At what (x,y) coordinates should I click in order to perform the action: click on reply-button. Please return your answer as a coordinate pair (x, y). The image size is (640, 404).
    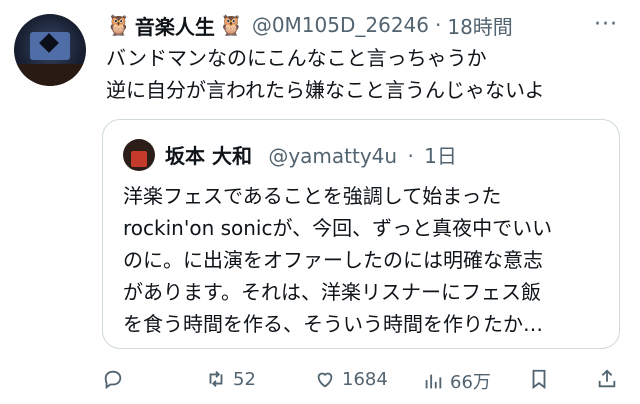
    Looking at the image, I should click on (113, 379).